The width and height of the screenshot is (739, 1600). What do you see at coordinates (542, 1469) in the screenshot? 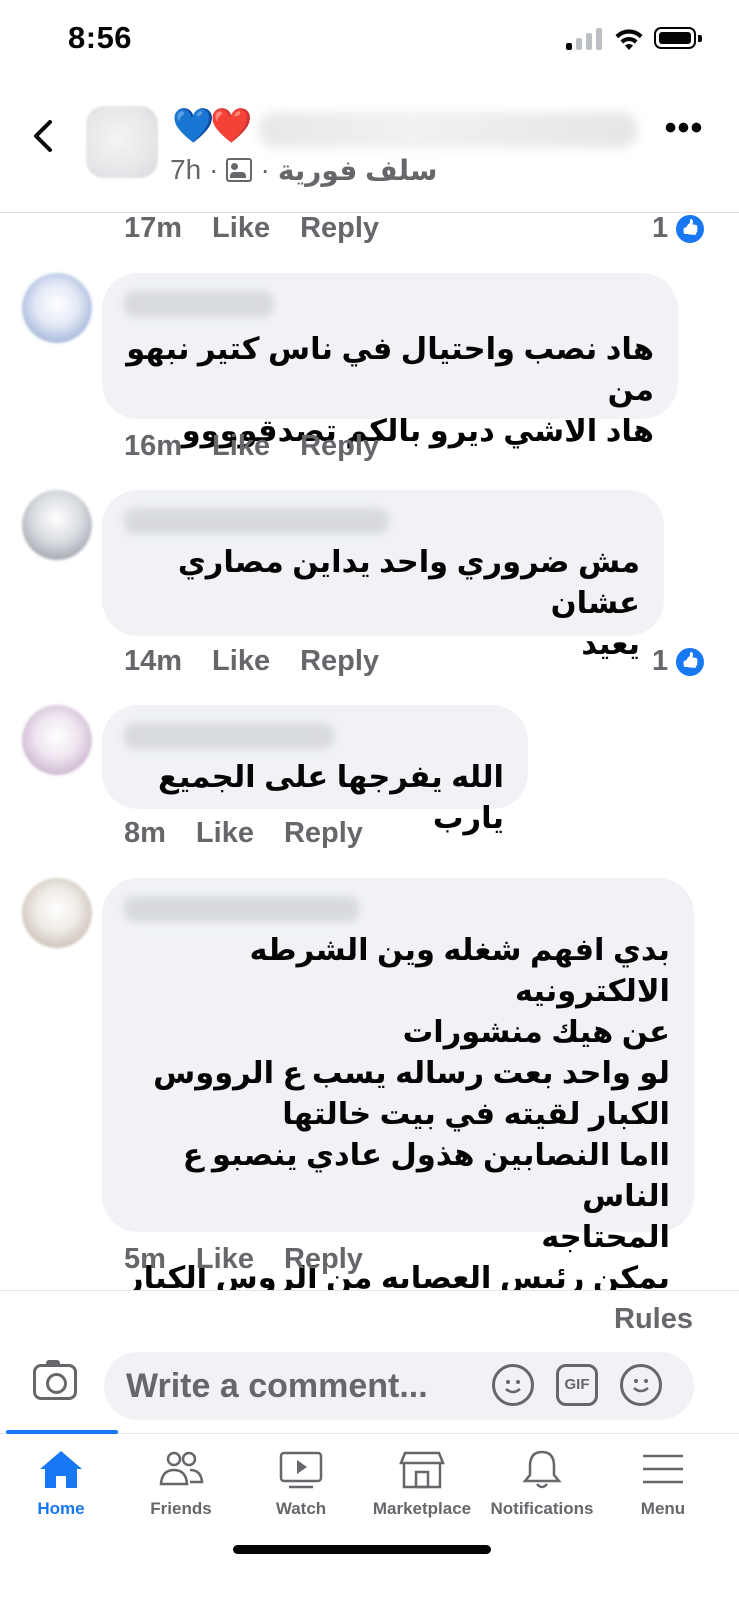
I see `bell-icon` at bounding box center [542, 1469].